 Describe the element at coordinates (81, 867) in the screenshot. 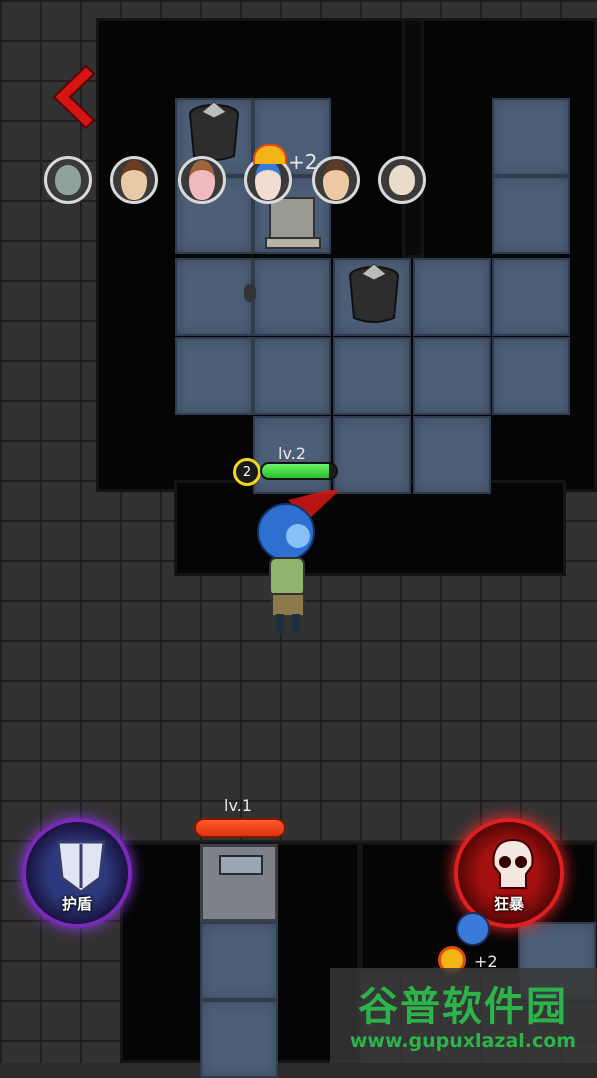

I see `shield-icon` at that location.